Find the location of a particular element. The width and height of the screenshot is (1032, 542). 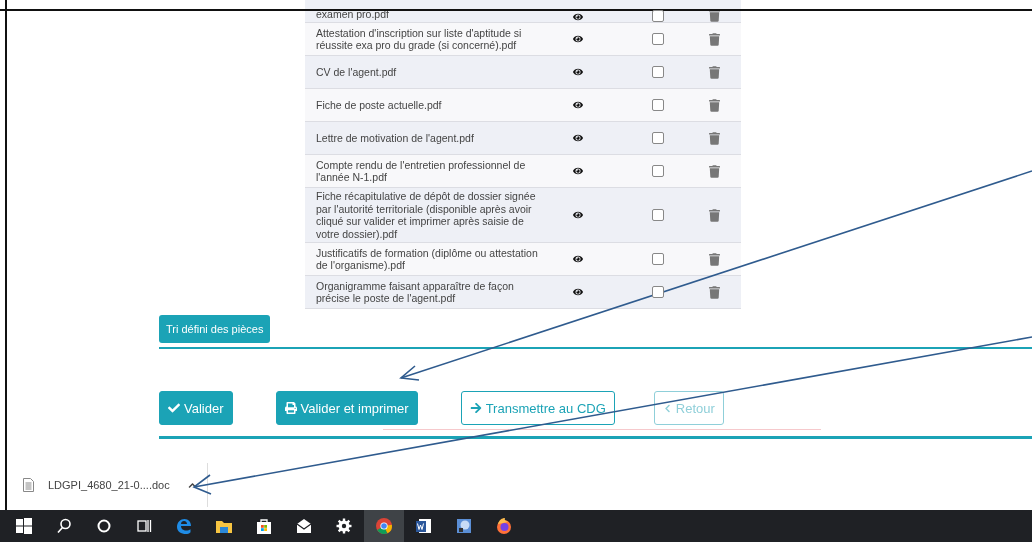

browser-e-icon is located at coordinates (184, 526).